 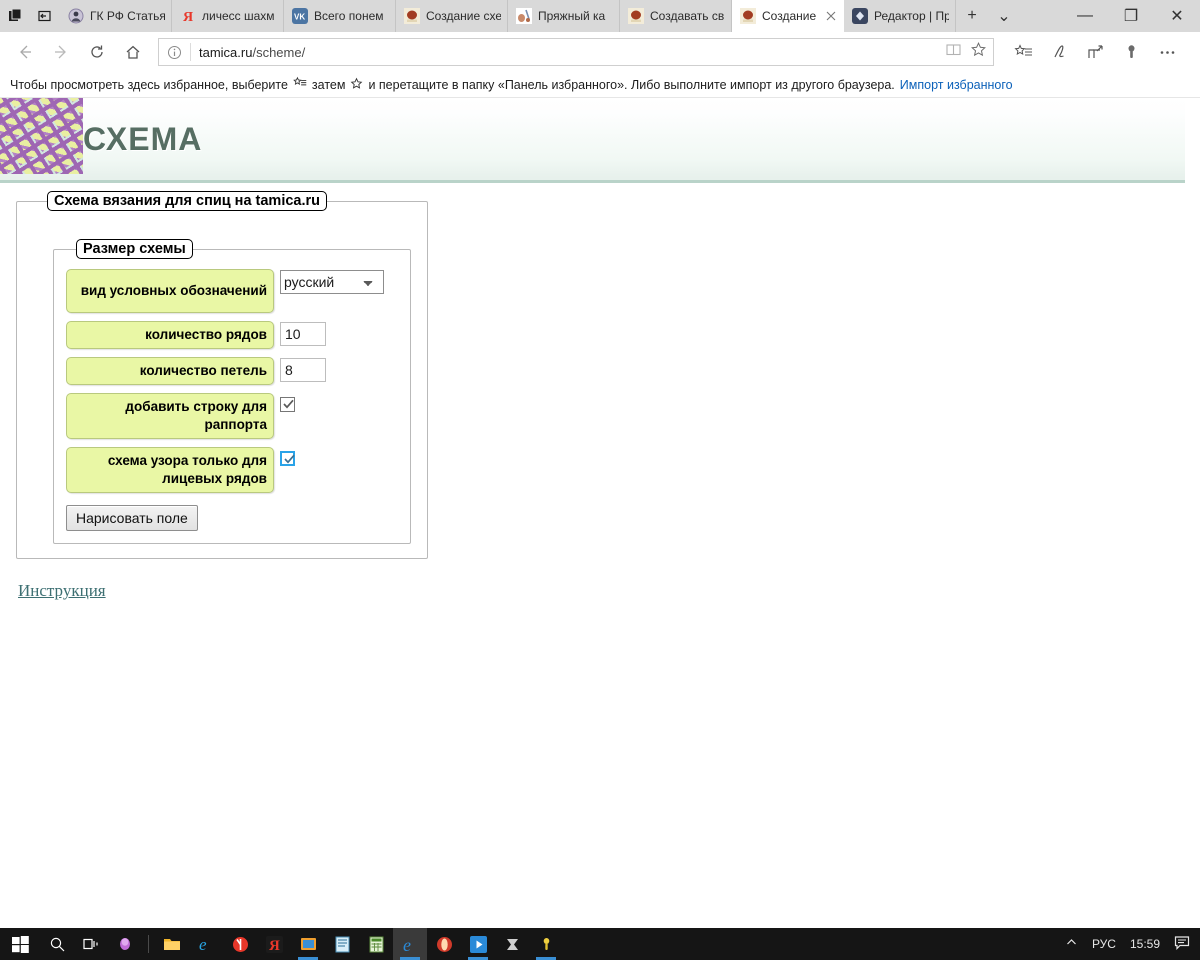 What do you see at coordinates (956, 85) in the screenshot?
I see `import-favorites-link: Импорт избранного` at bounding box center [956, 85].